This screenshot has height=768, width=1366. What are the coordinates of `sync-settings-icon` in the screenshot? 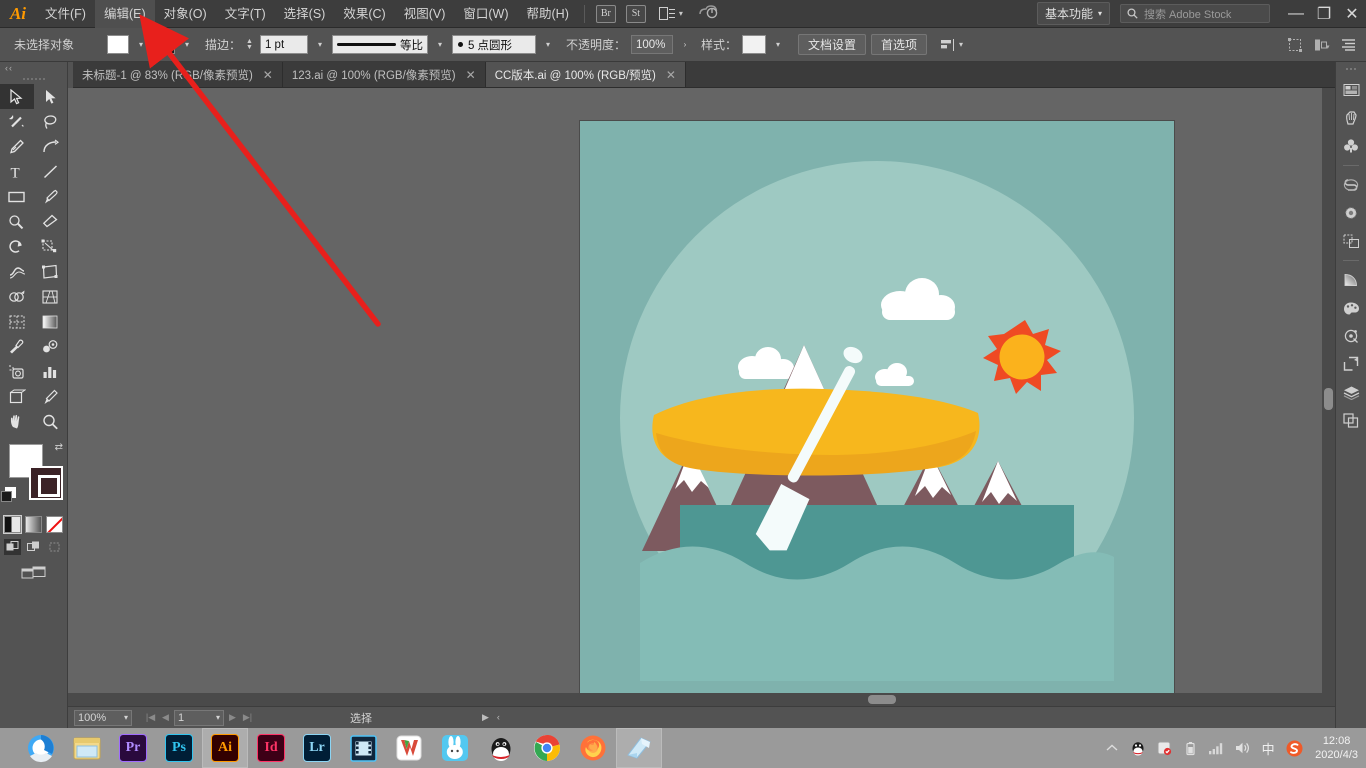 It's located at (708, 14).